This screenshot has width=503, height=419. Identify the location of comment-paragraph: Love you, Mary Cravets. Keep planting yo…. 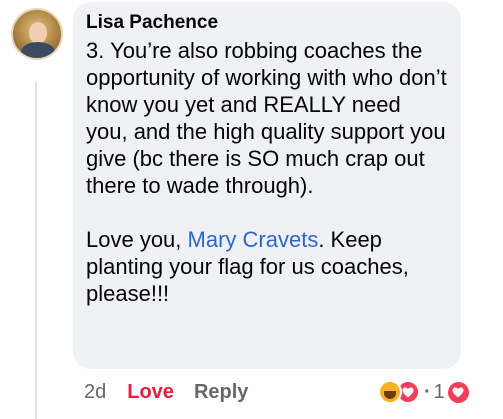
(247, 266).